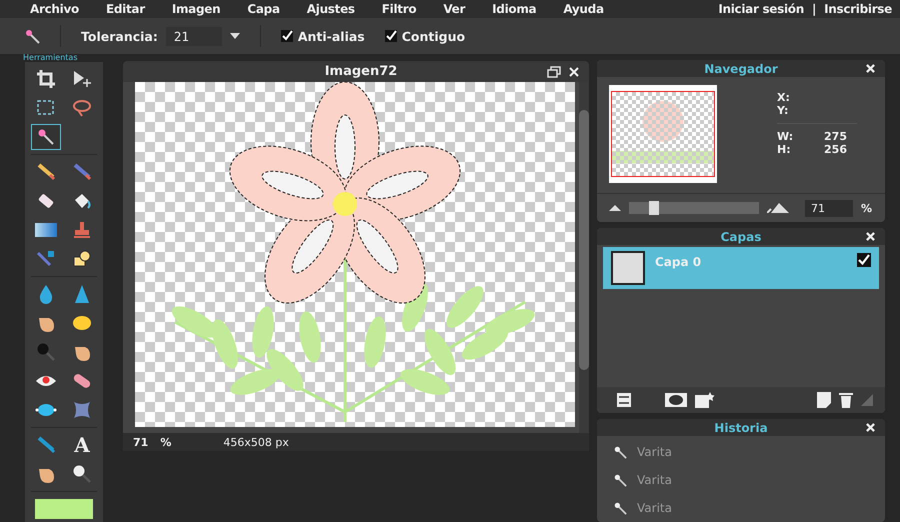 This screenshot has width=900, height=522. I want to click on menu-item: Idioma, so click(514, 9).